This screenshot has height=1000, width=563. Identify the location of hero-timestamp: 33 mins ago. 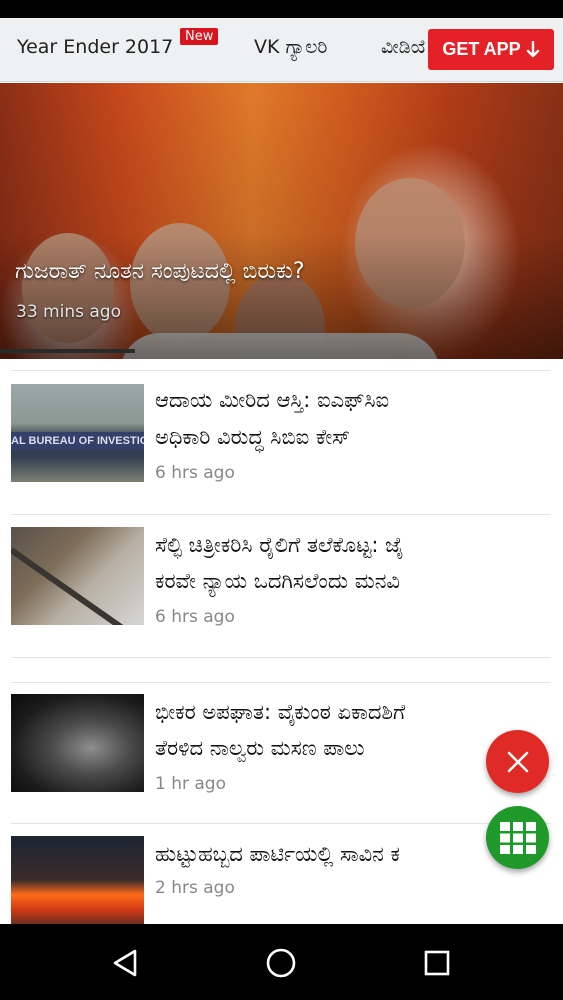
(68, 312).